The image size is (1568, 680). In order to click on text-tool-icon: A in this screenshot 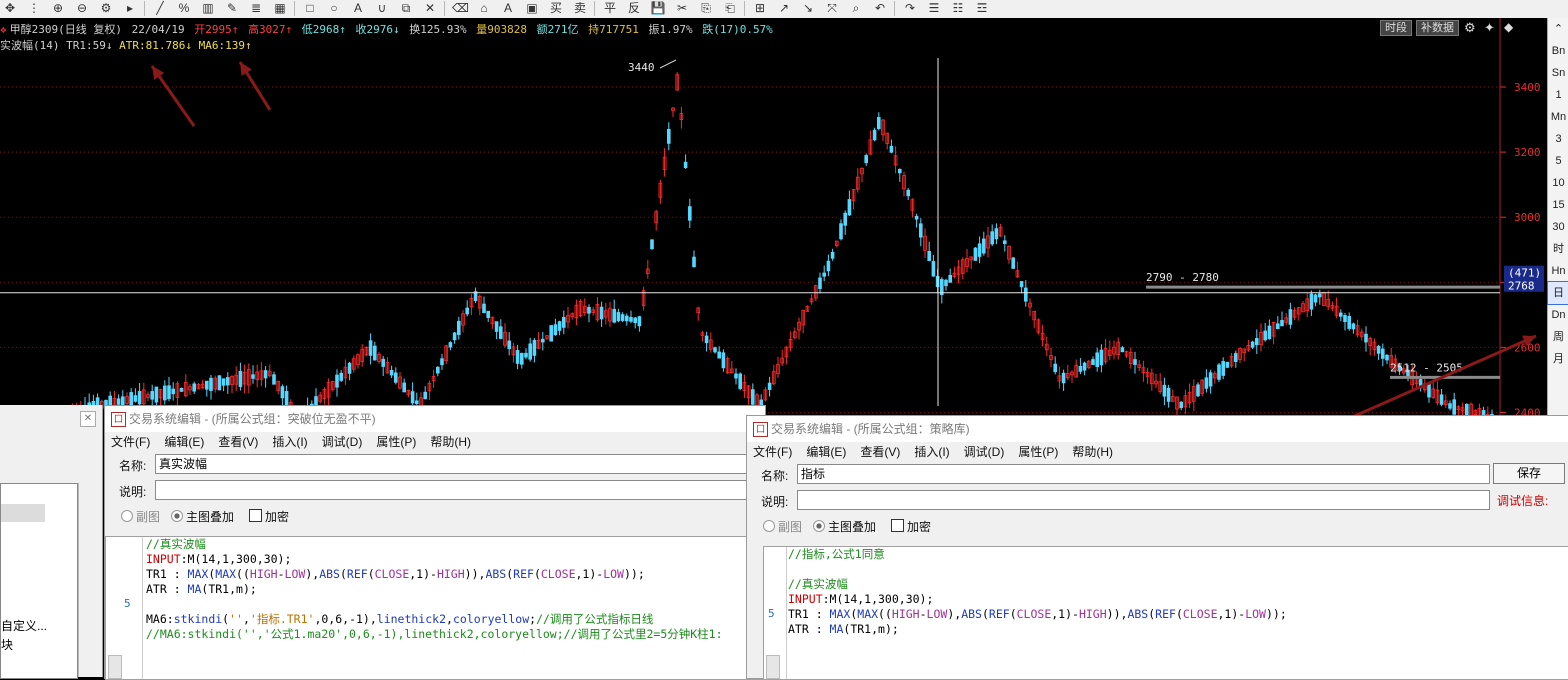, I will do `click(358, 8)`.